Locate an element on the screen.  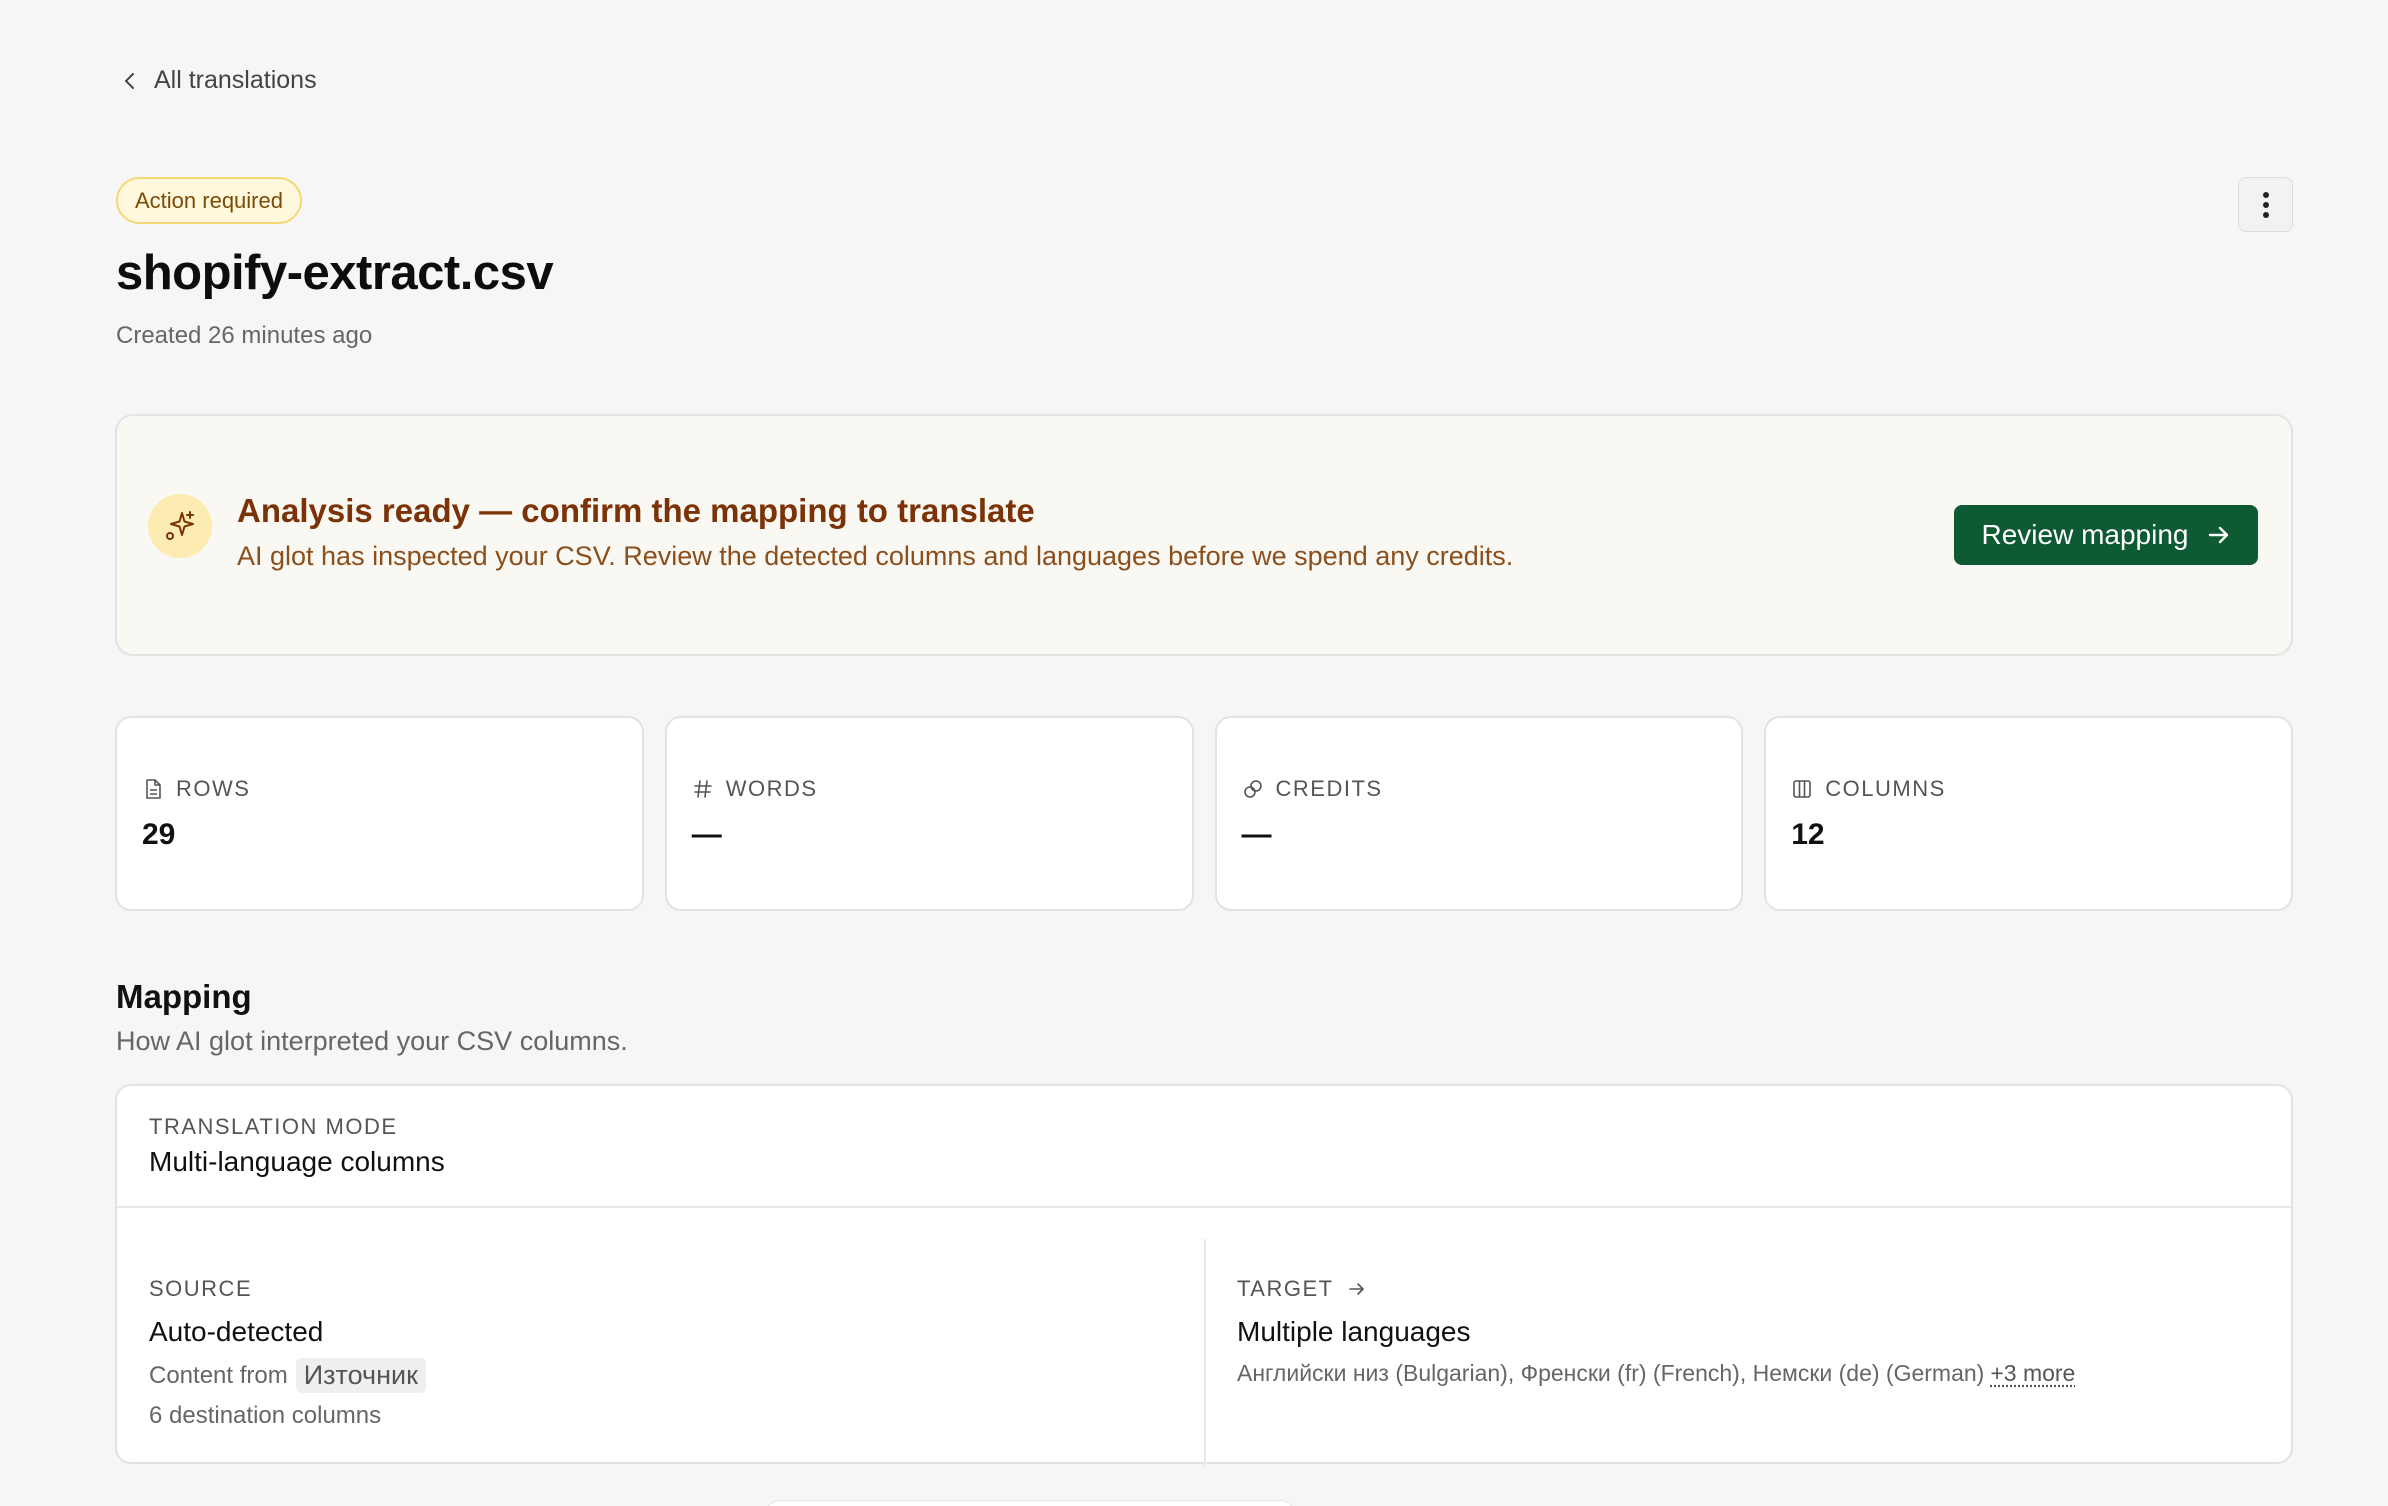
stats-row: ROWS 29 WORDS — CREDITS — COLUMNS 12 is located at coordinates (1204, 813).